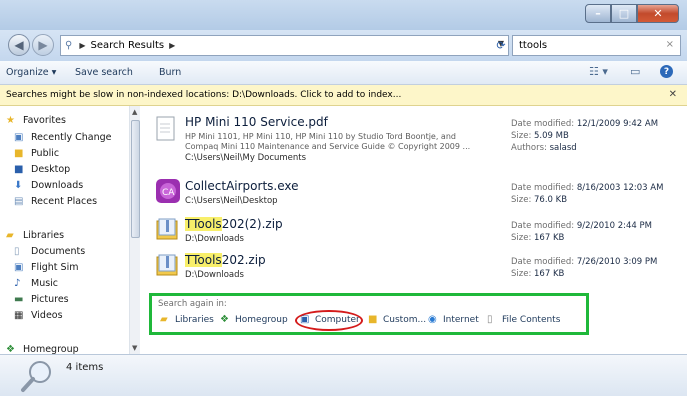  I want to click on organize-button: Organize ▾, so click(31, 72).